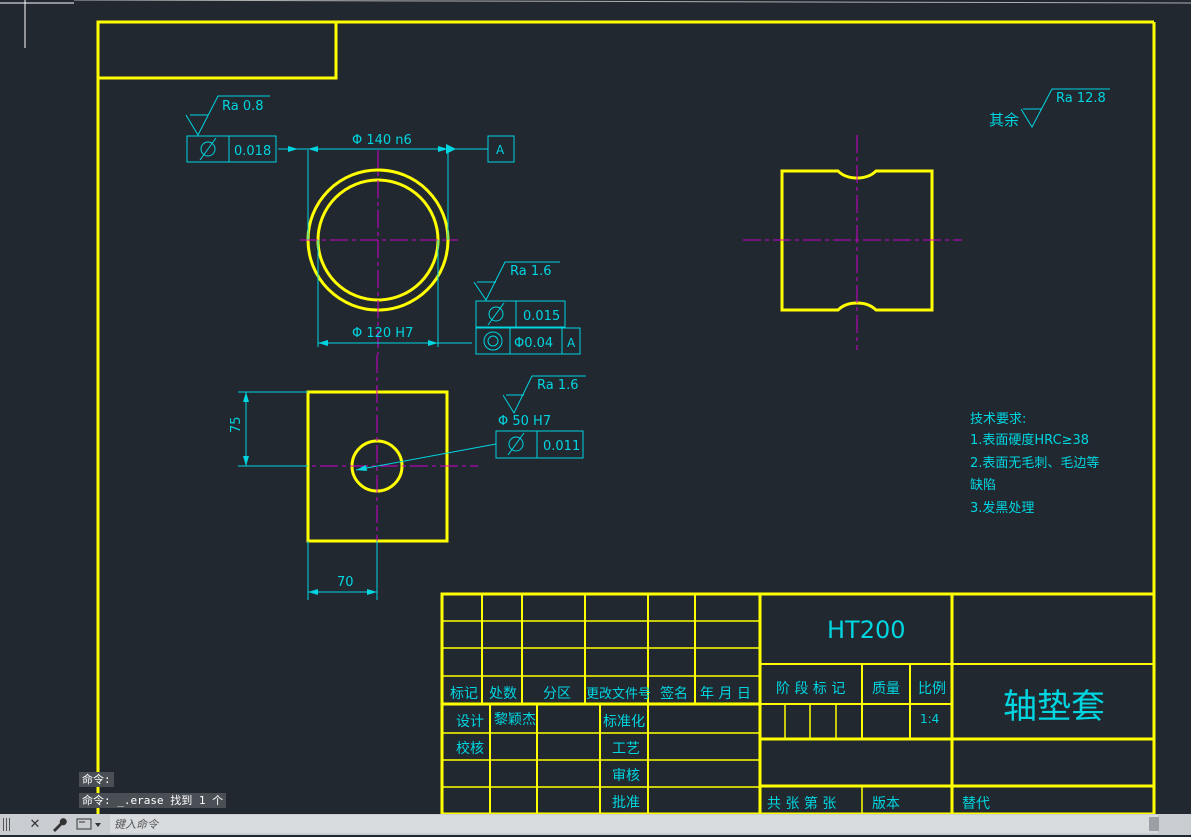 The image size is (1191, 837). I want to click on header-count: 处数, so click(503, 694).